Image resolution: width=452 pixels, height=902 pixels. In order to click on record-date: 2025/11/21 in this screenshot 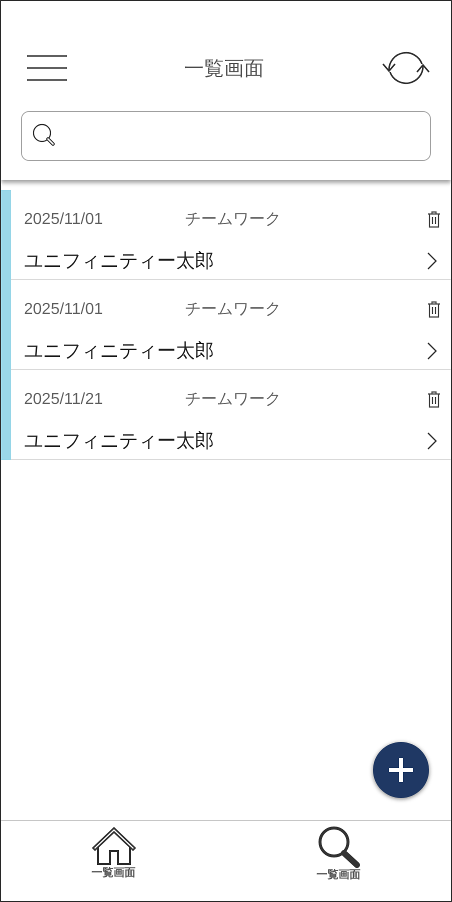, I will do `click(64, 399)`.